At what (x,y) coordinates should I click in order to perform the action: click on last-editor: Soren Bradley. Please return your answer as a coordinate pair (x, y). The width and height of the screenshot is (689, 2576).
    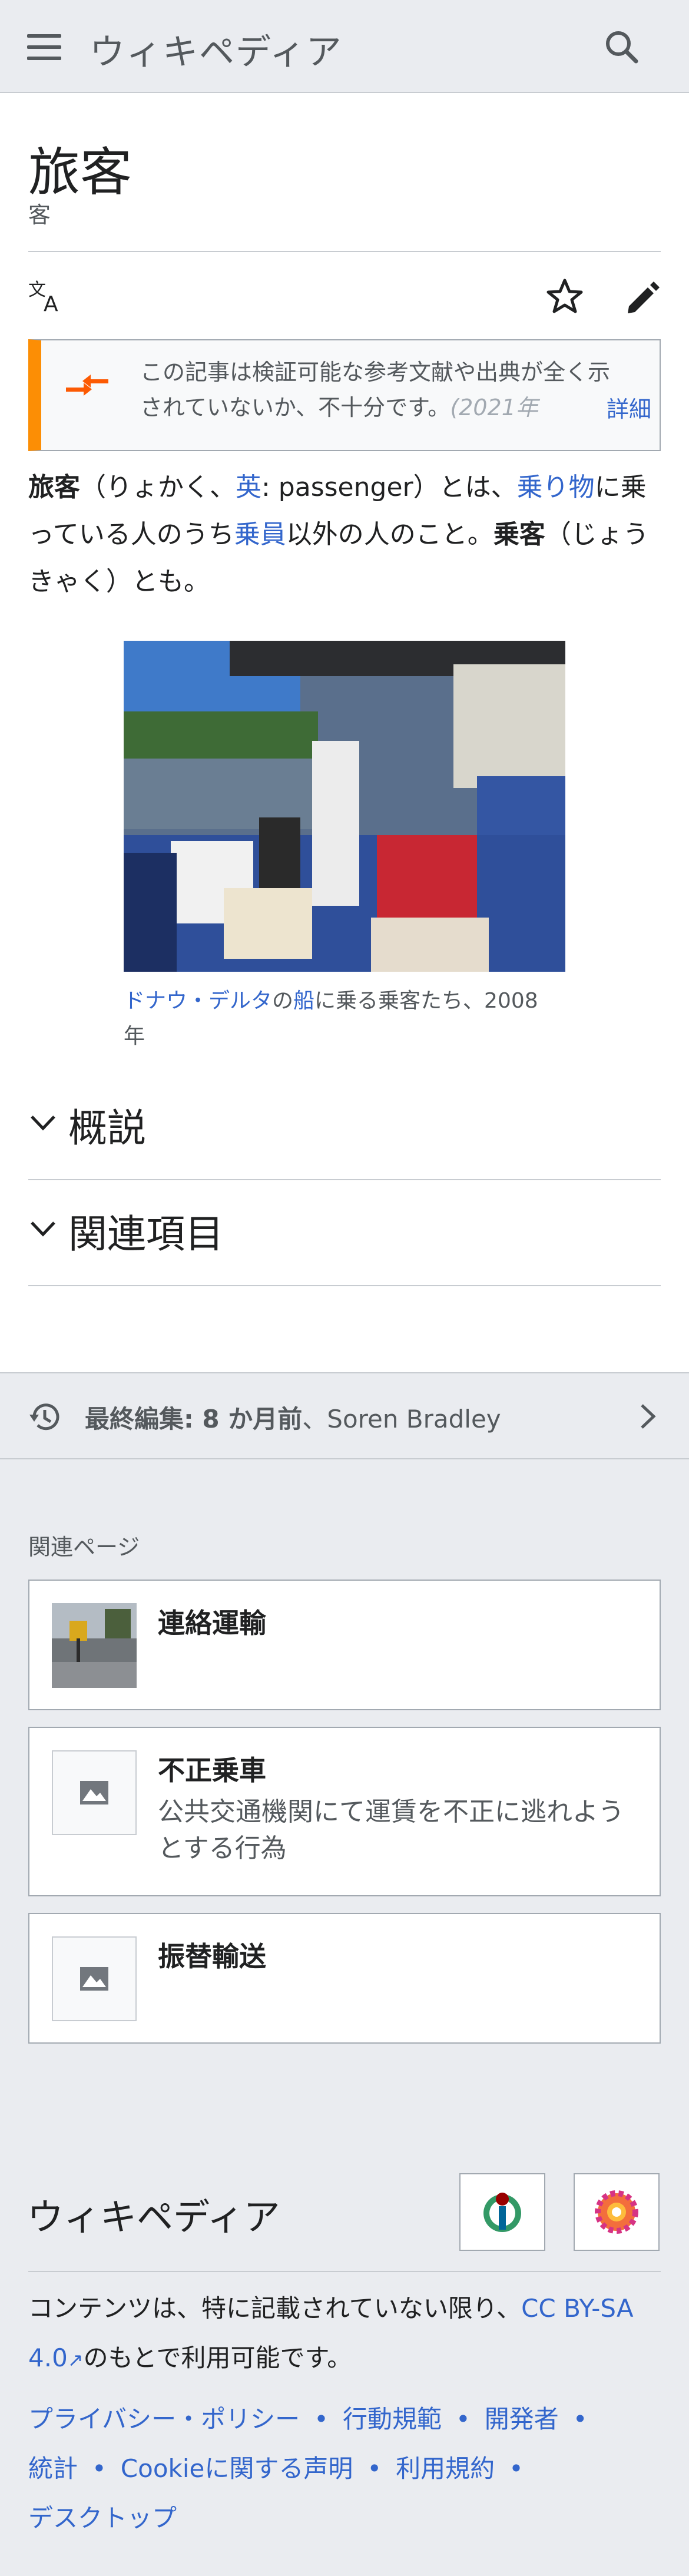
    Looking at the image, I should click on (414, 1419).